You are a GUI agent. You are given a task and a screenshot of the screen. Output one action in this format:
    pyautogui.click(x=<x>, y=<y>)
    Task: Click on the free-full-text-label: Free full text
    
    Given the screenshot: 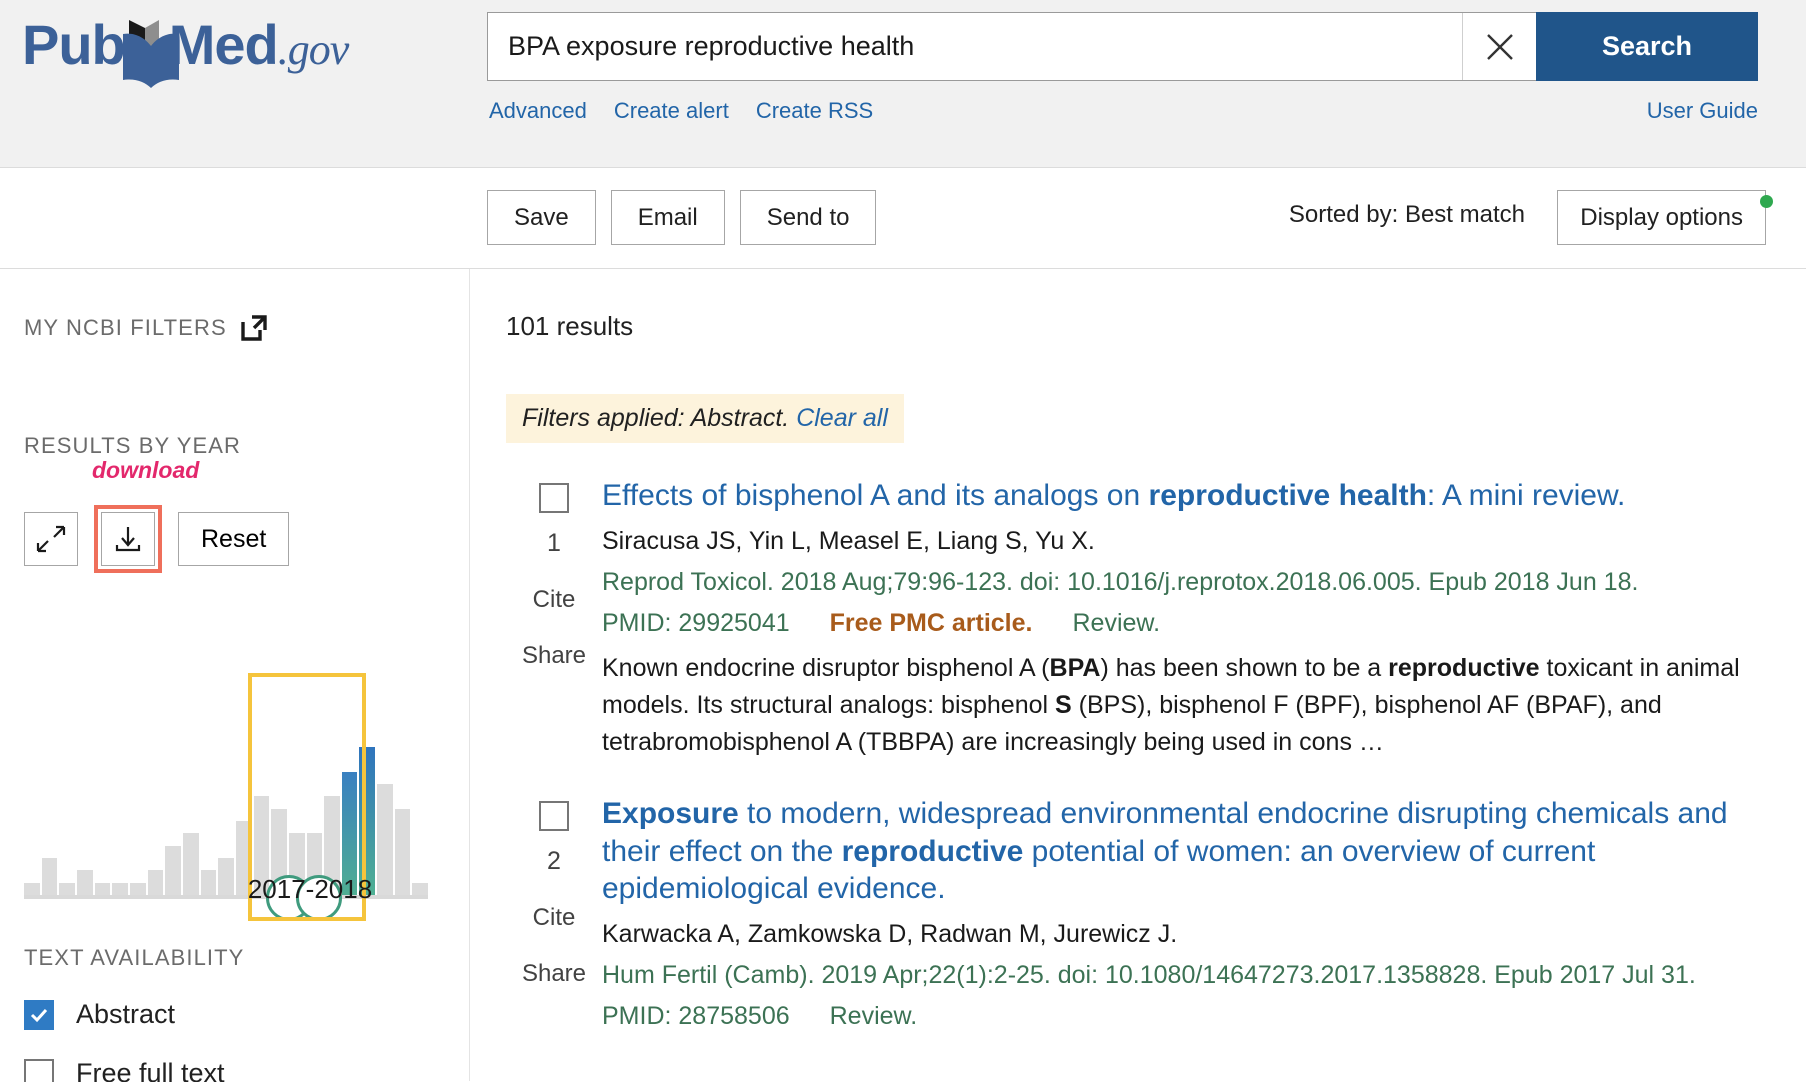 What is the action you would take?
    pyautogui.click(x=150, y=1070)
    